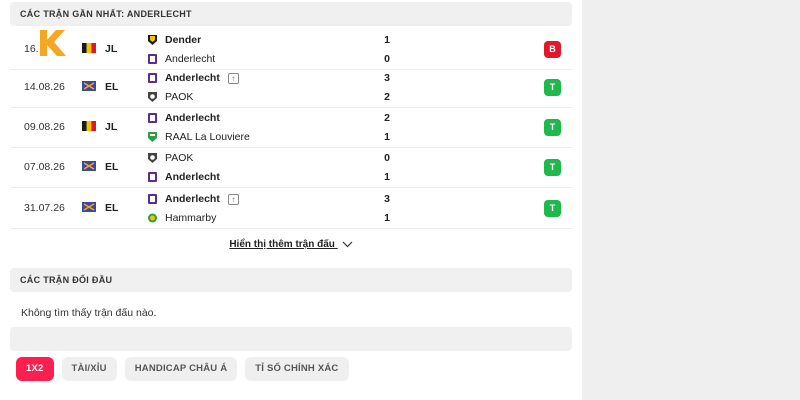 The image size is (800, 400). I want to click on match-row: 31.07.26 EL Anderlecht ↑ Hammarby 3 1 T, so click(291, 209).